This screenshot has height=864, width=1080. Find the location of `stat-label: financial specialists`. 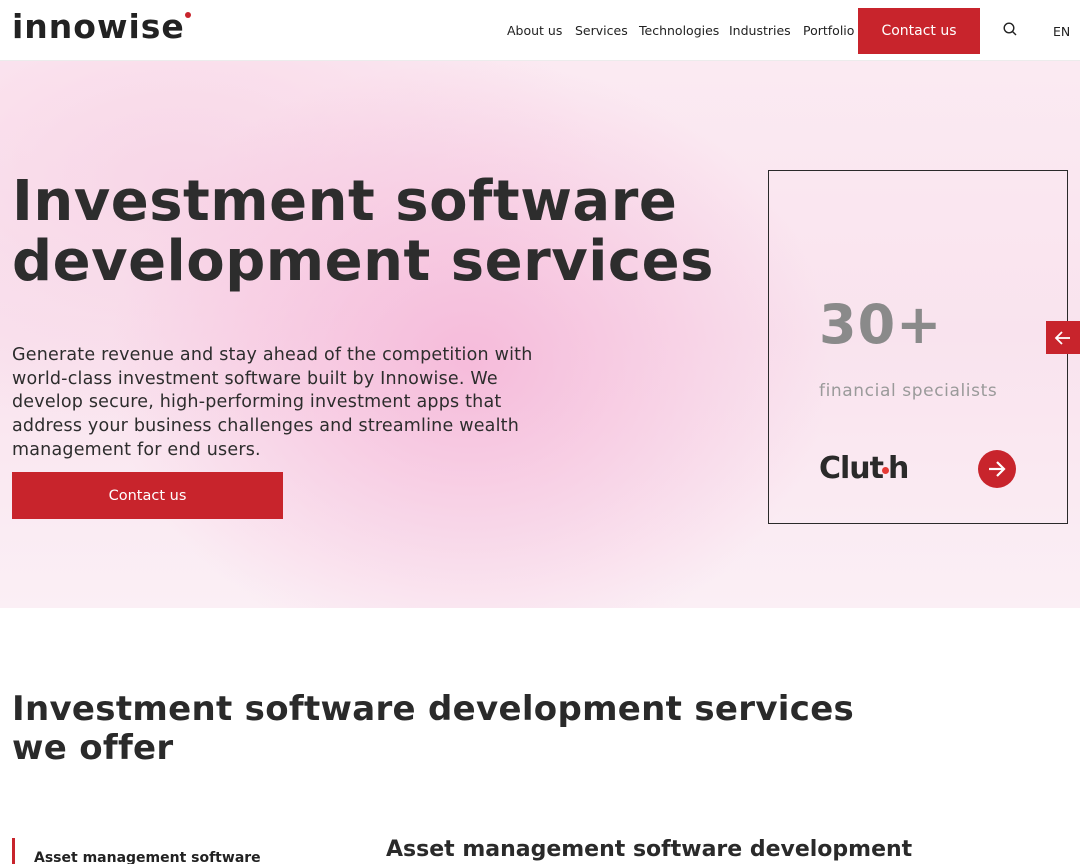

stat-label: financial specialists is located at coordinates (908, 391).